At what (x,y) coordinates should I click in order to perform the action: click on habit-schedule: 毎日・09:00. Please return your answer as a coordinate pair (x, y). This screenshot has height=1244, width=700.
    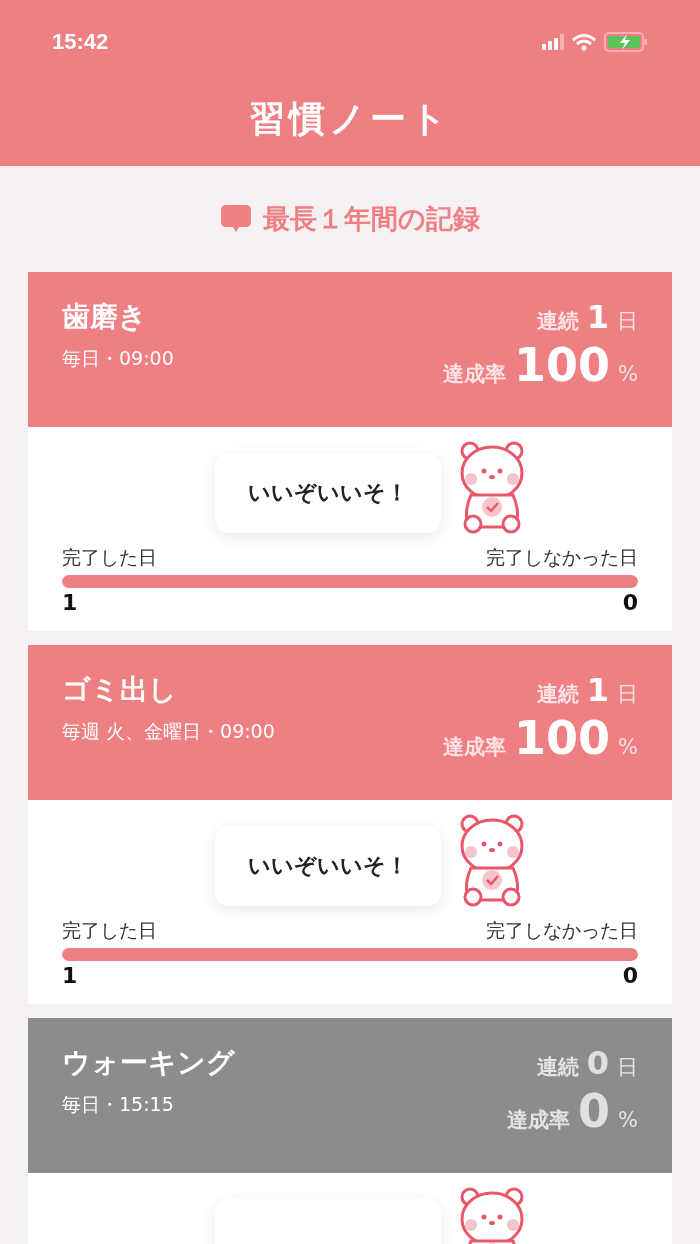
    Looking at the image, I should click on (118, 358).